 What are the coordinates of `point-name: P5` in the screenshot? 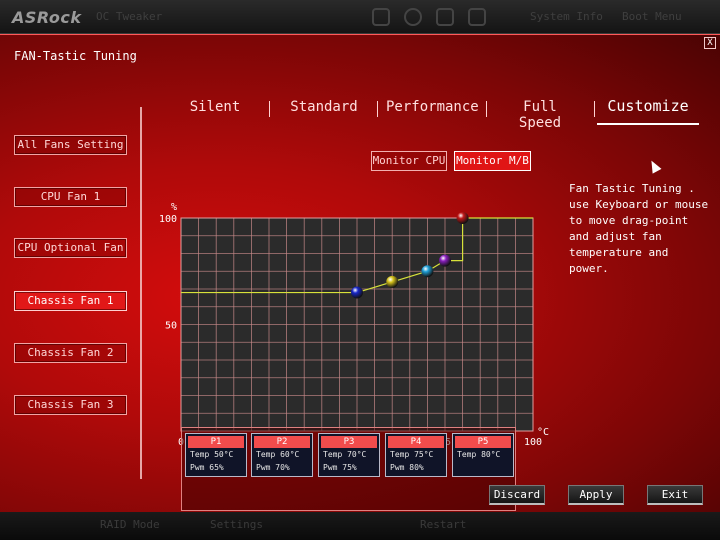 It's located at (483, 442).